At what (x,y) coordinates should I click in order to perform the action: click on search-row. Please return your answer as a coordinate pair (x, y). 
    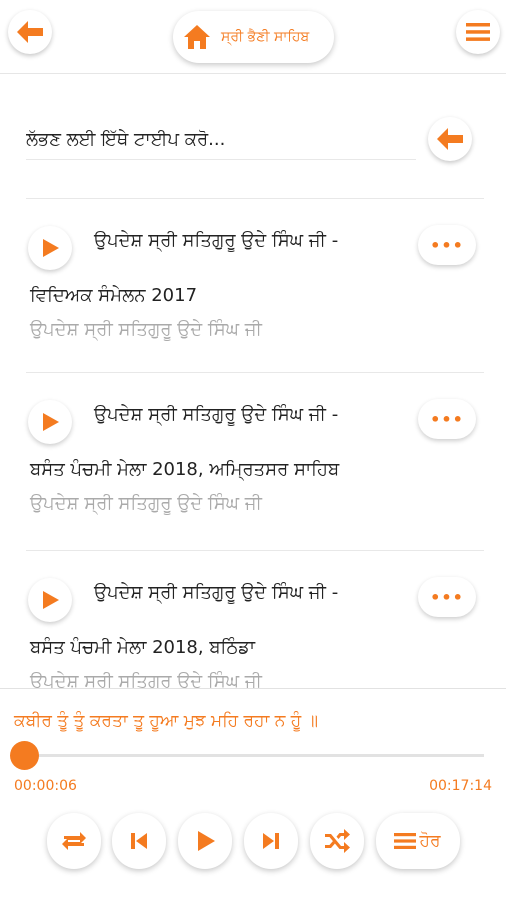
    Looking at the image, I should click on (253, 140).